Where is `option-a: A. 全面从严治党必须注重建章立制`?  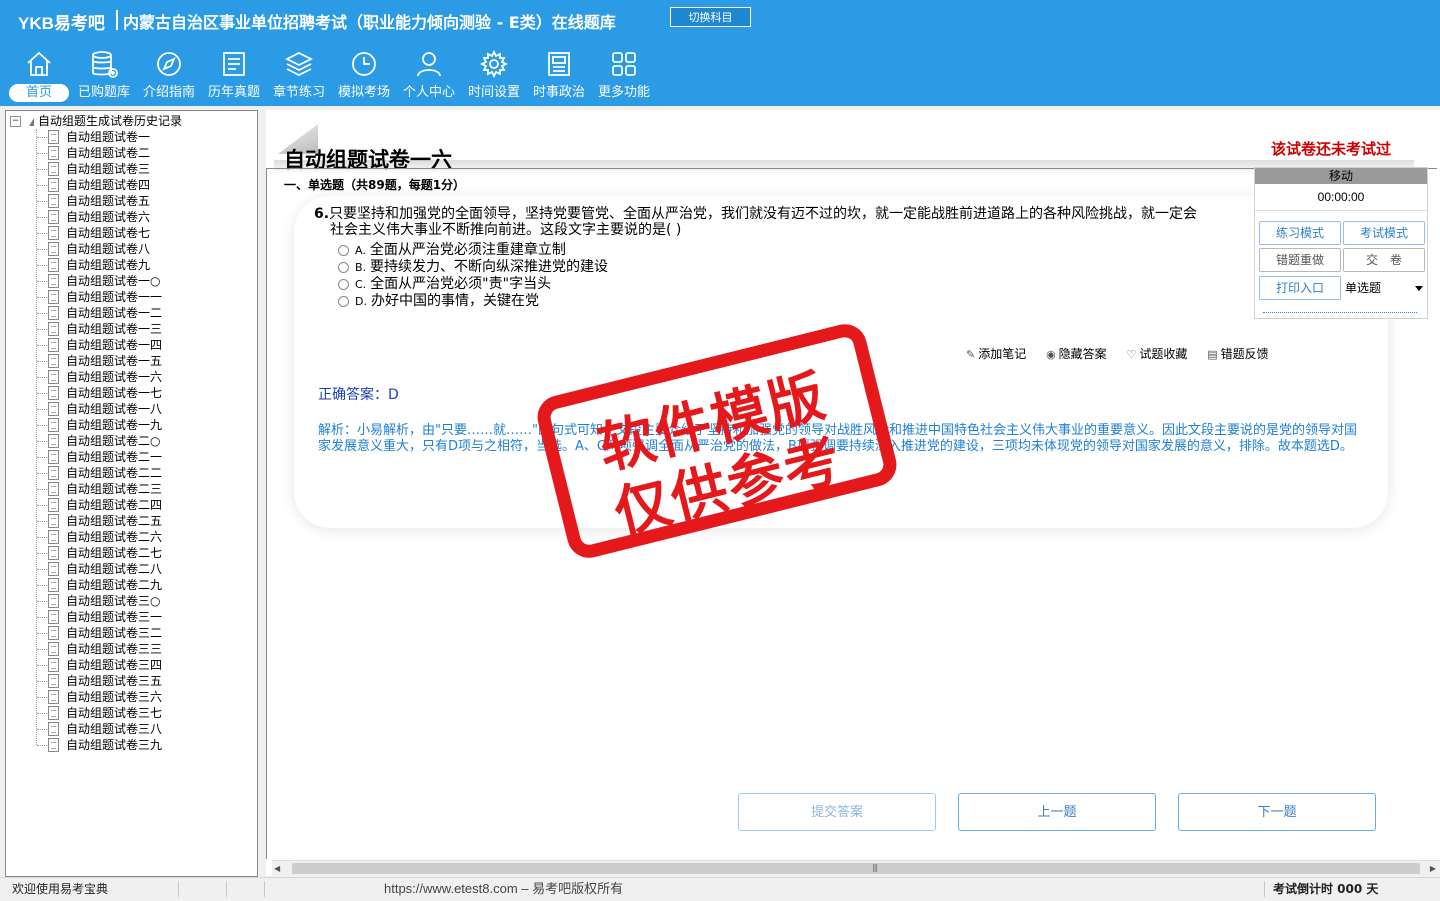 option-a: A. 全面从严治党必须注重建章立制 is located at coordinates (473, 250).